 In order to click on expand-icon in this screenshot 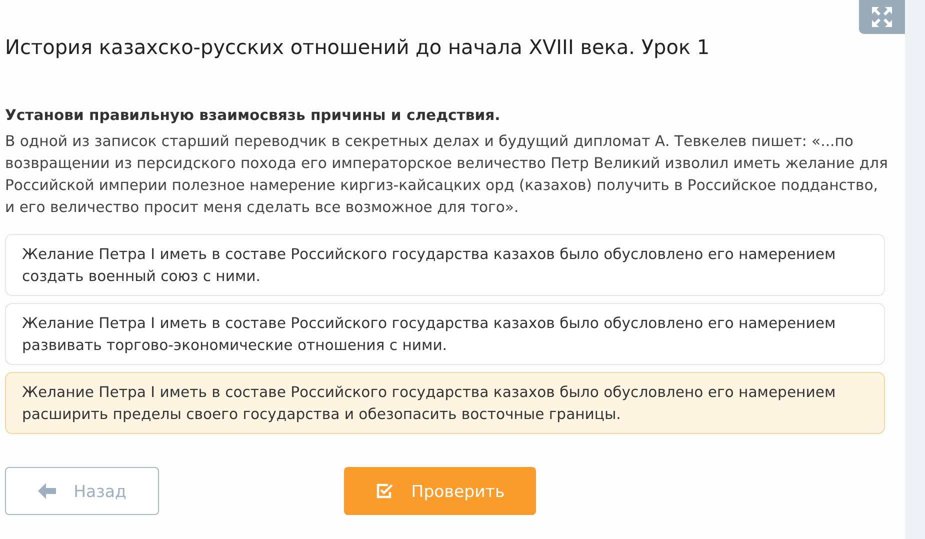, I will do `click(882, 17)`.